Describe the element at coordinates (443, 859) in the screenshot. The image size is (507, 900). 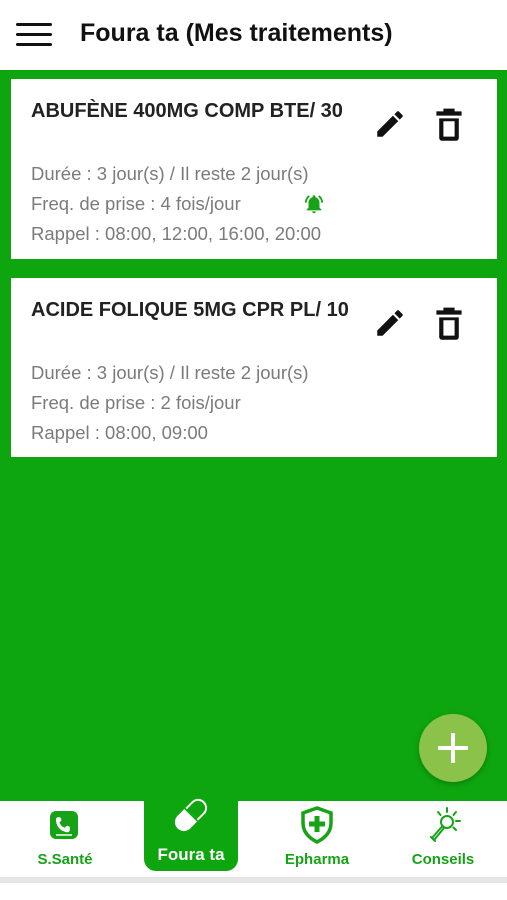
I see `nav-label: Conseils` at that location.